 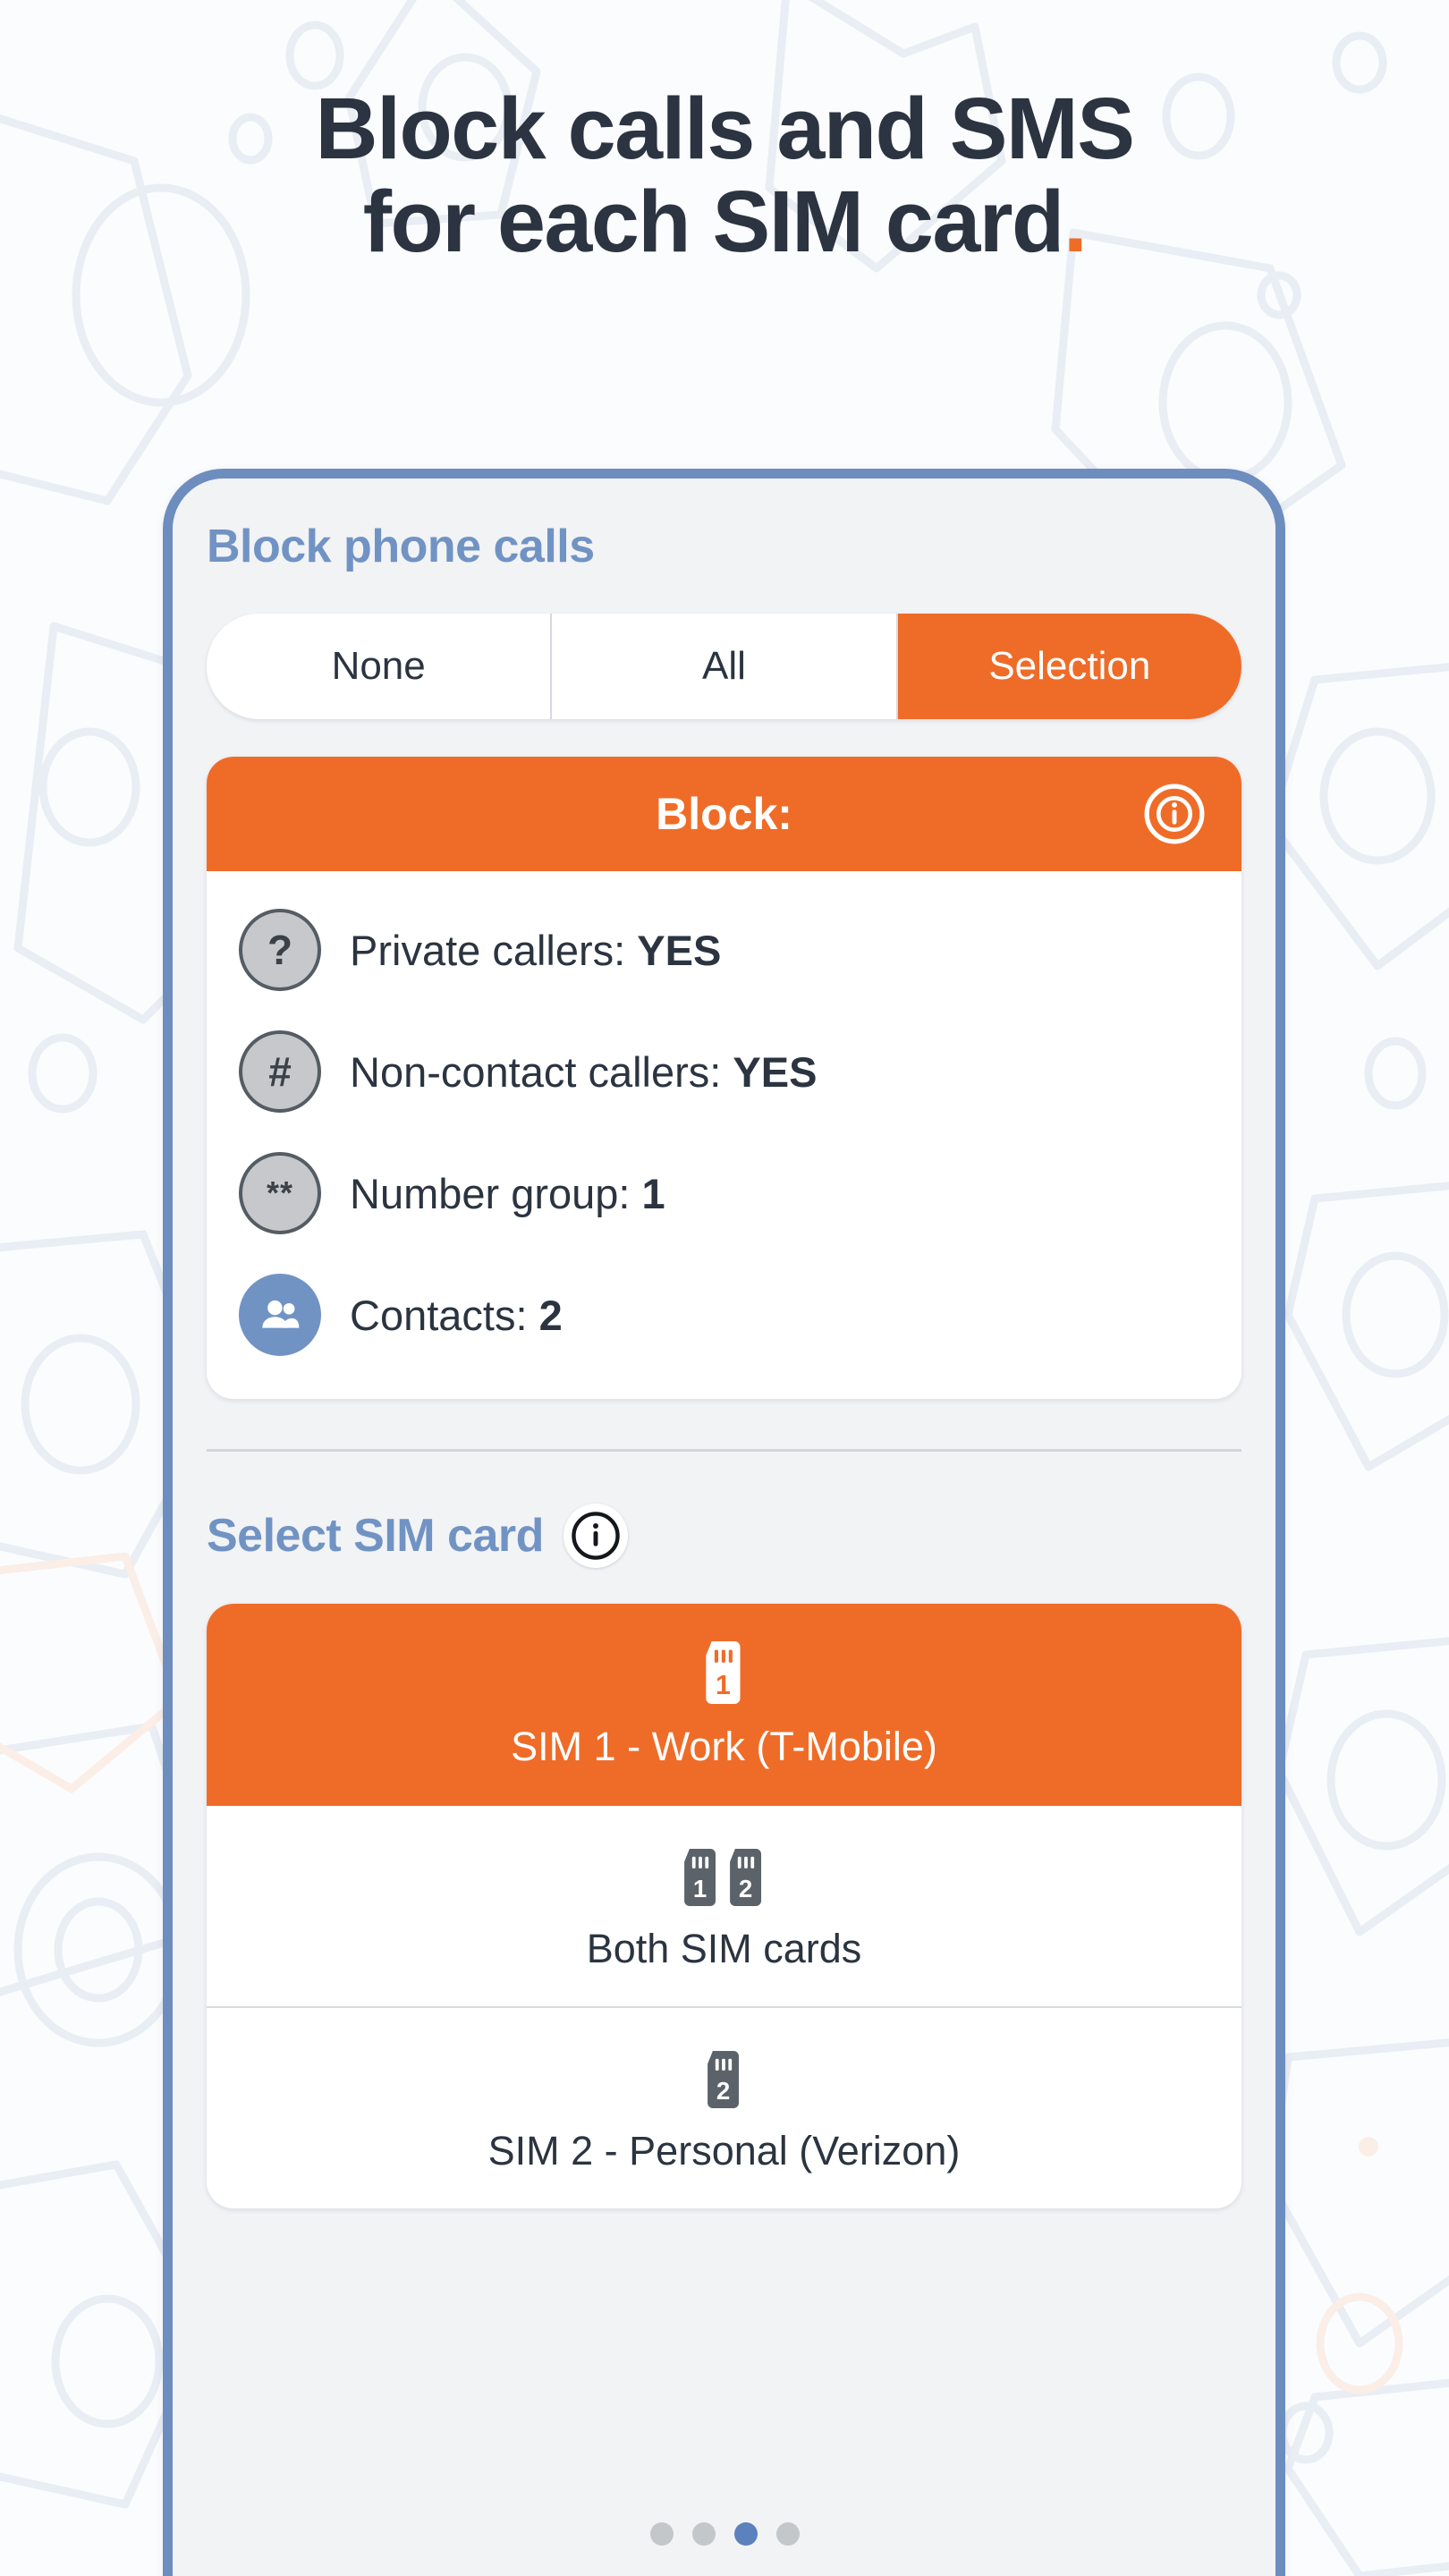 I want to click on headline-line-2-text: for each SIM card, so click(x=713, y=221).